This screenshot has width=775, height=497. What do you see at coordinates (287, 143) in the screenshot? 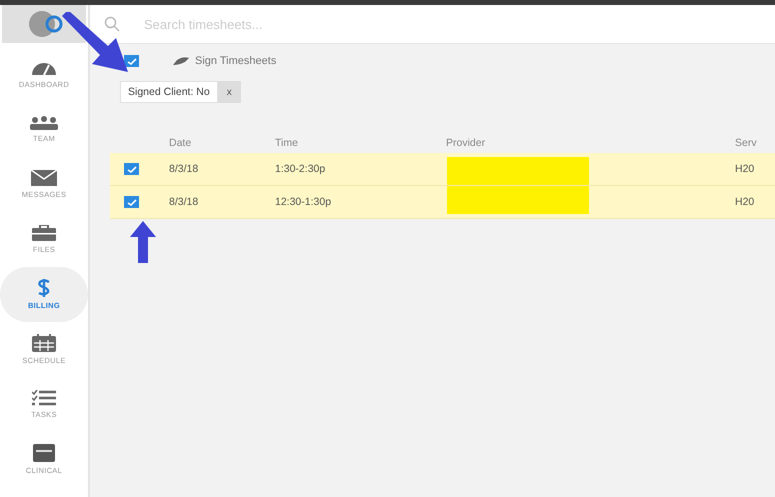
I see `column-header: Time` at bounding box center [287, 143].